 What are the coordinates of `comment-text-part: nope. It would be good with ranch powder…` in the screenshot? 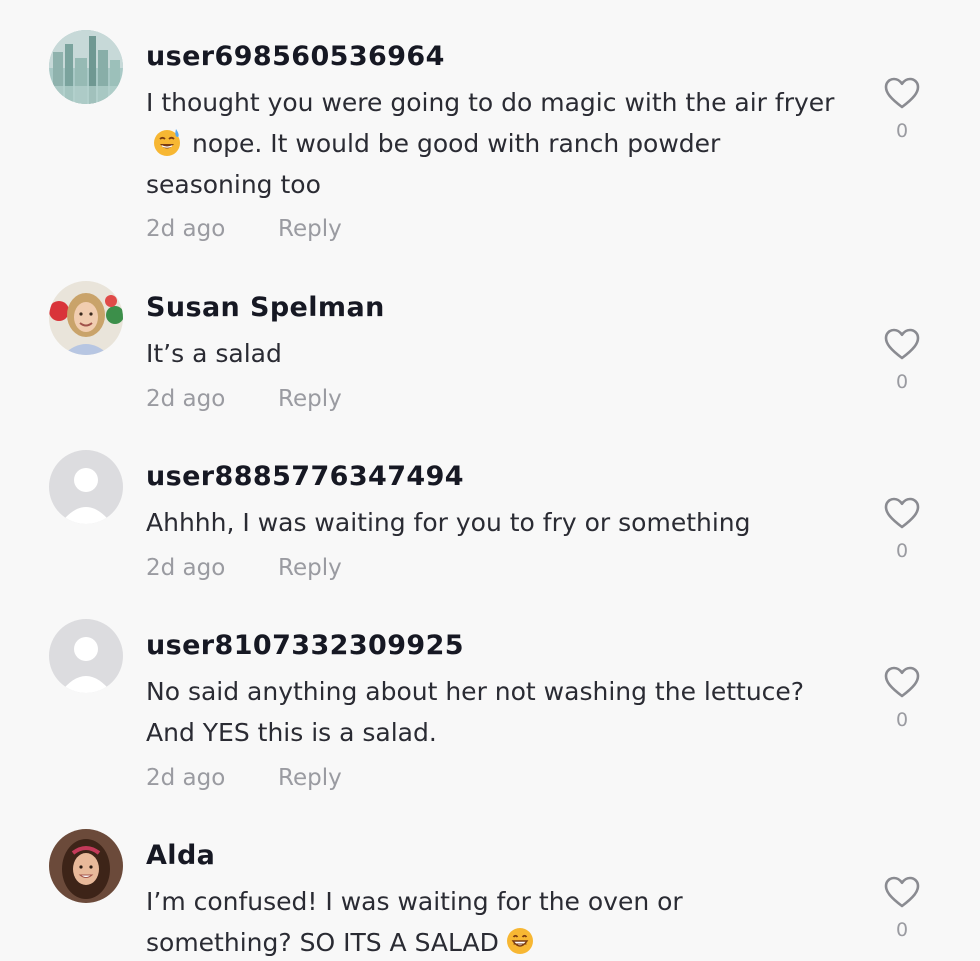 It's located at (433, 164).